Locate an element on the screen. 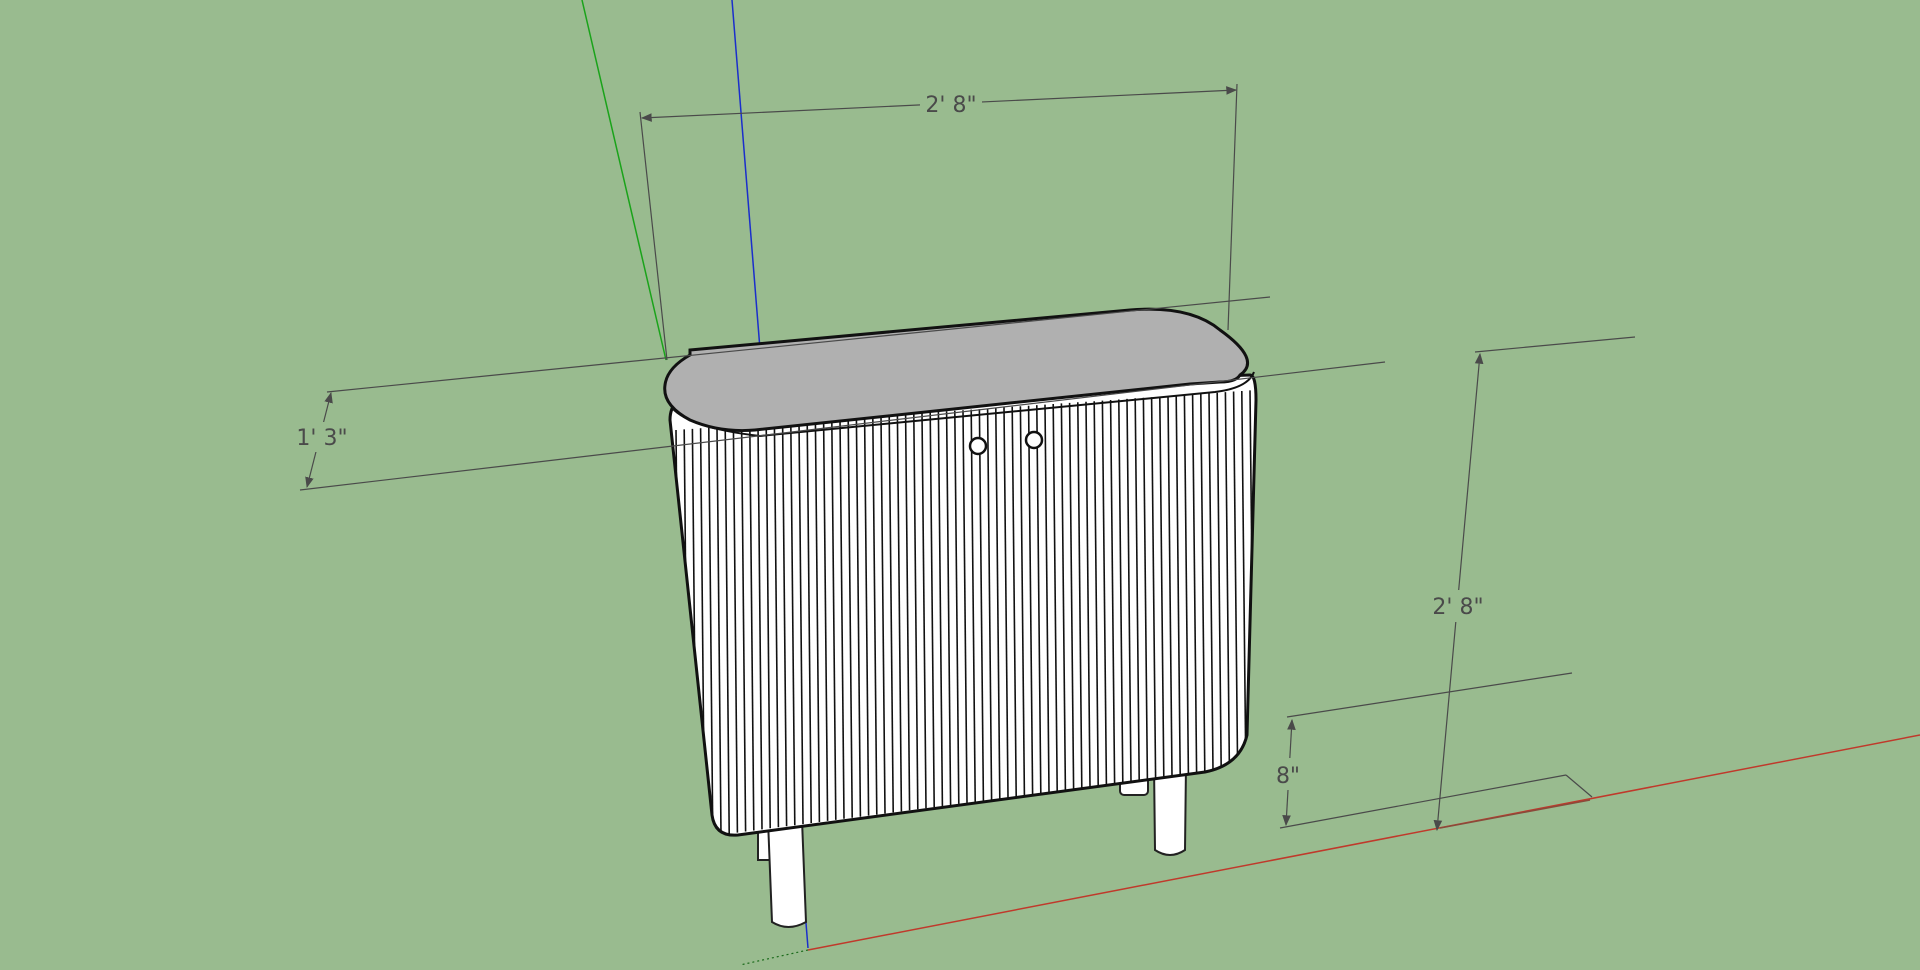 The height and width of the screenshot is (970, 1920). dimension-leg-height-label: 8" is located at coordinates (1288, 776).